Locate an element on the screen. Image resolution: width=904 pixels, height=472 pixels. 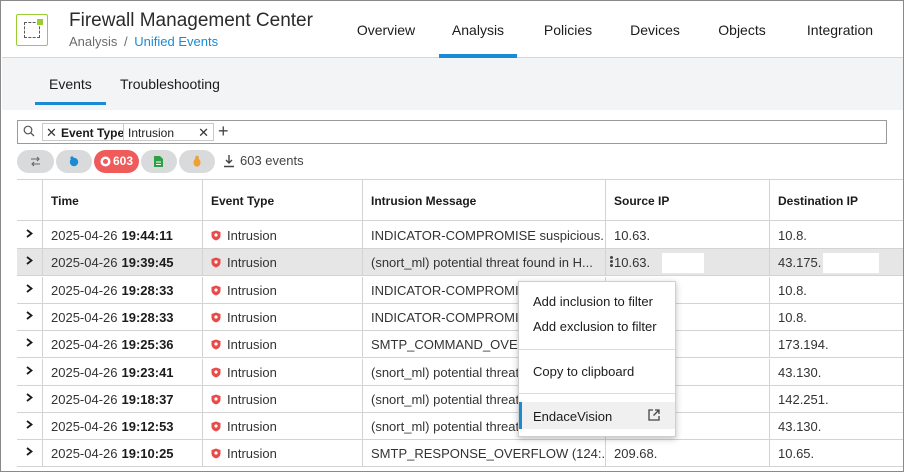
bug-events-filter is located at coordinates (197, 161).